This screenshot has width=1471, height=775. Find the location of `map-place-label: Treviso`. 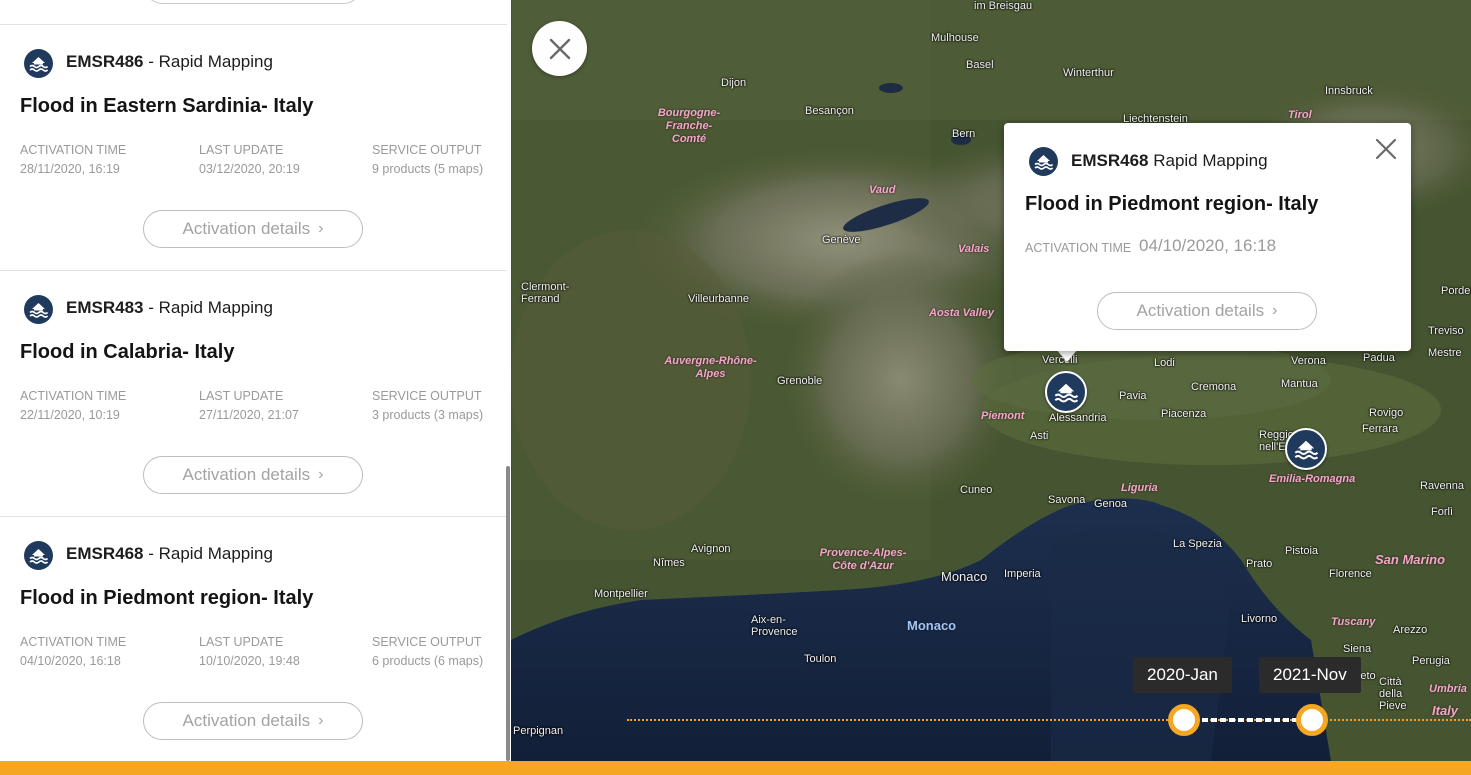

map-place-label: Treviso is located at coordinates (1446, 331).